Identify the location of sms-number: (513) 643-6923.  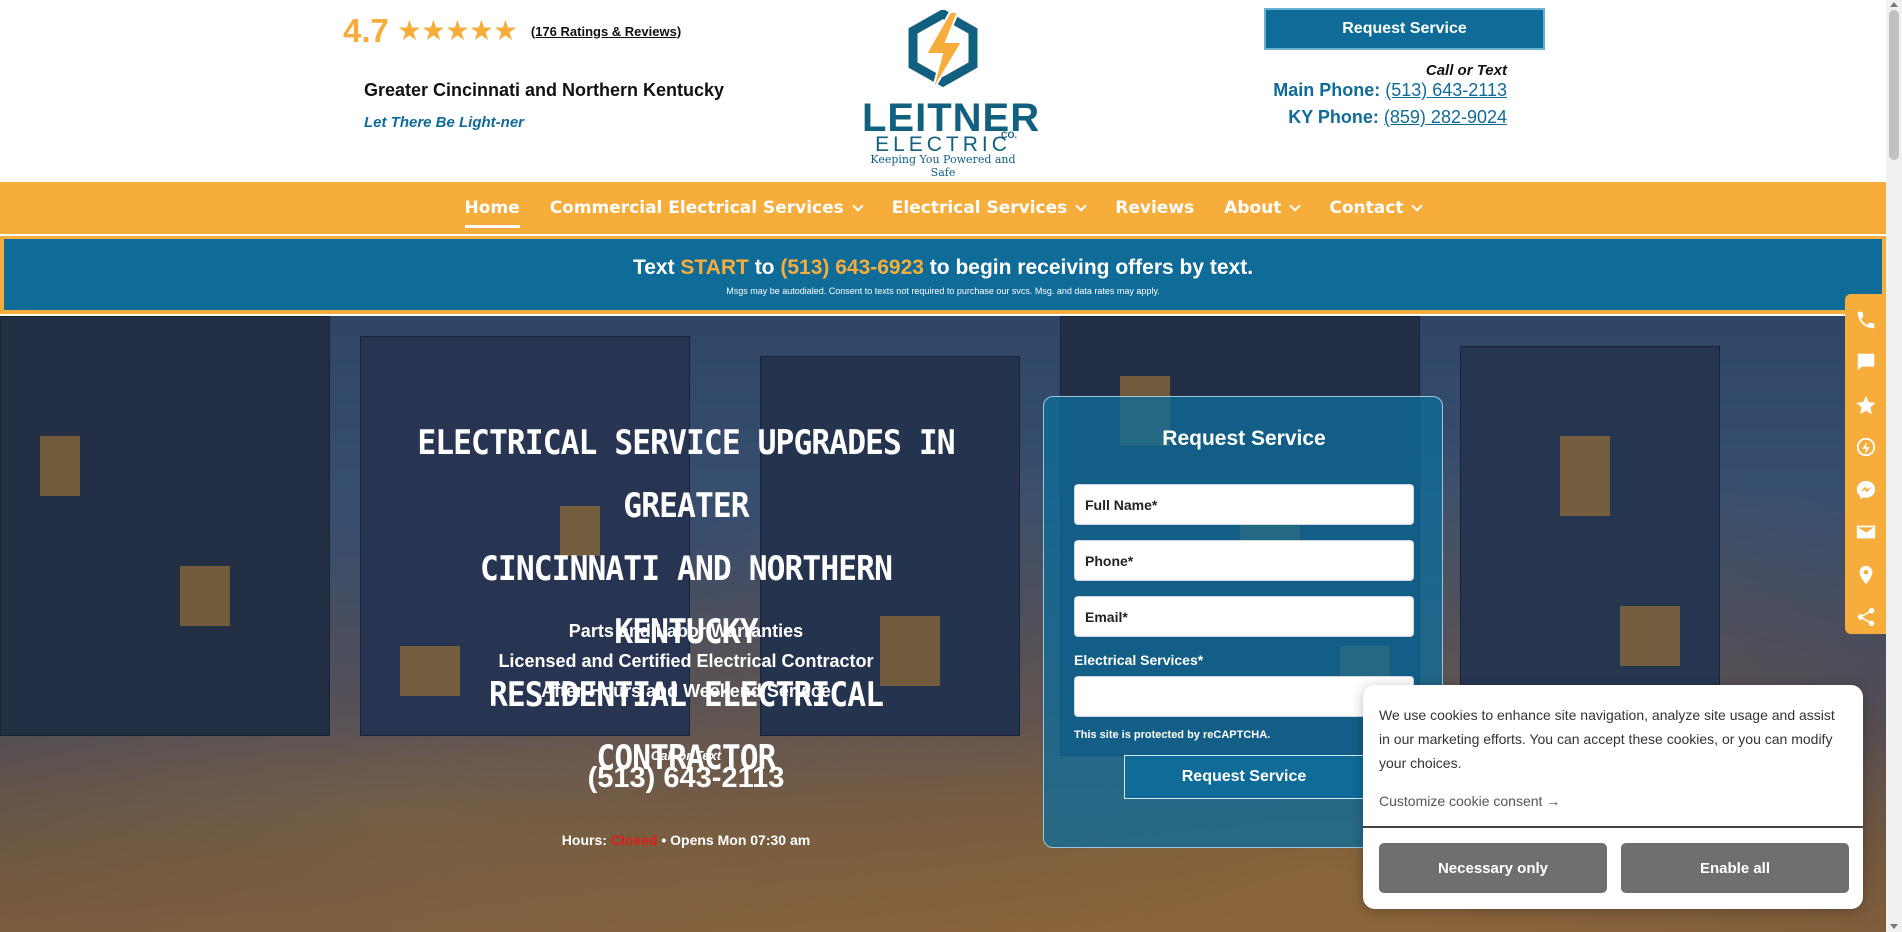
(852, 267).